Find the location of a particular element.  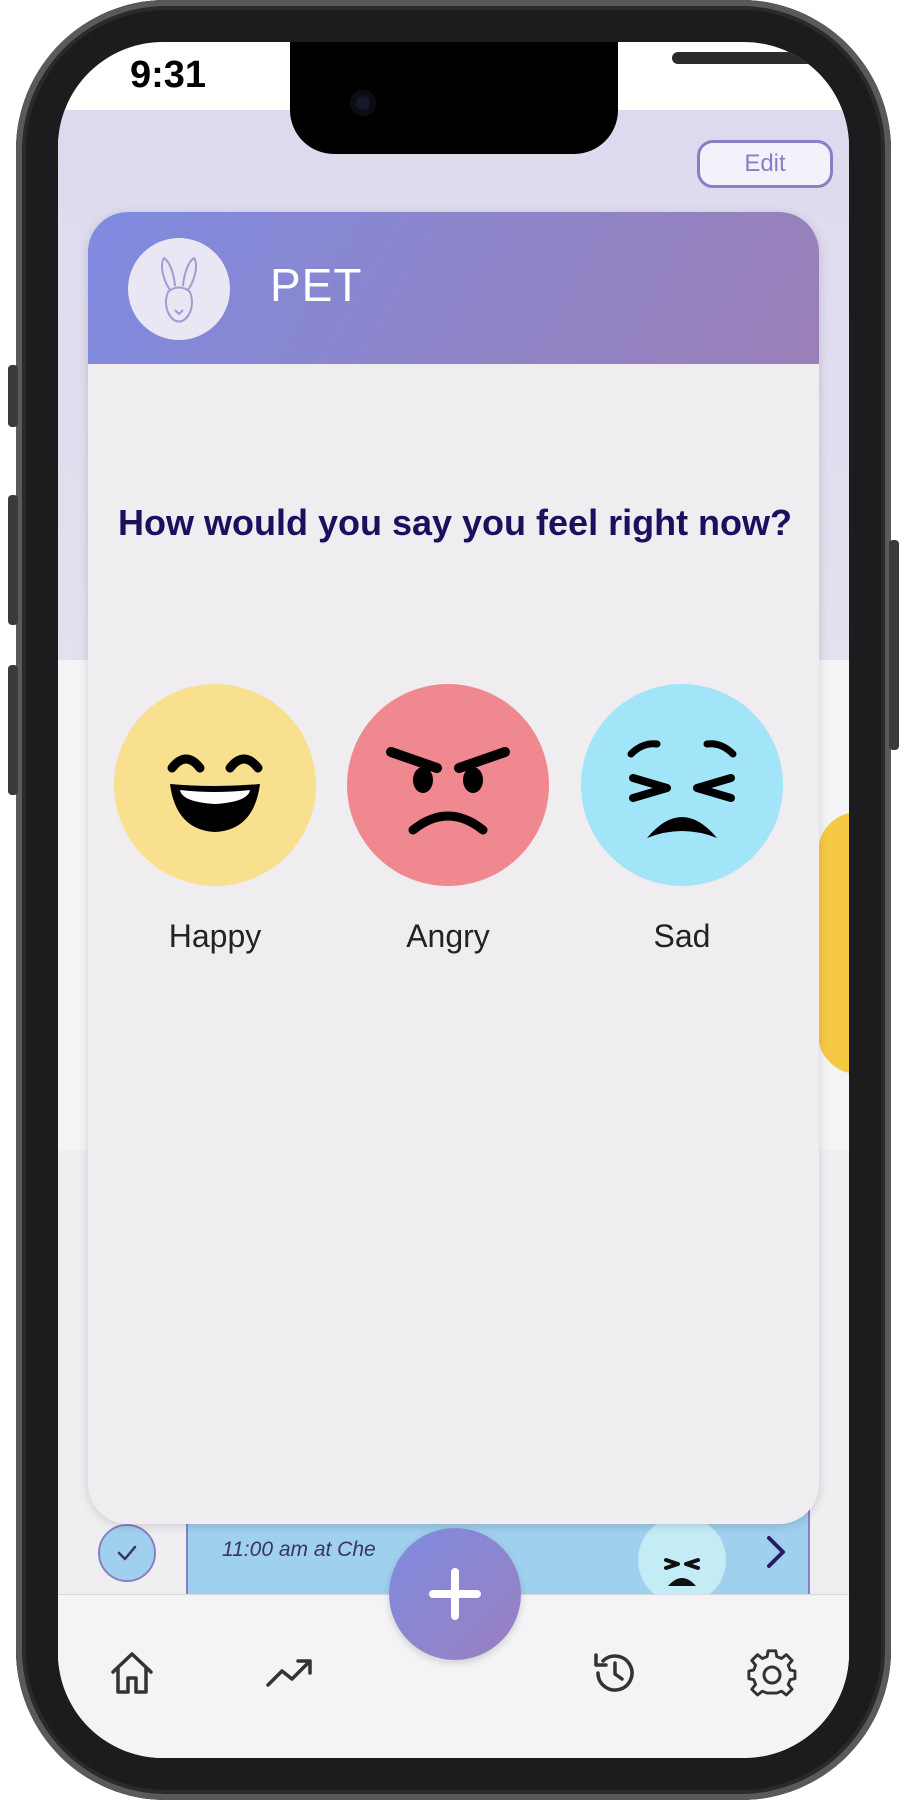

history-entry-text: 11:00 am at Che is located at coordinates (299, 1549).